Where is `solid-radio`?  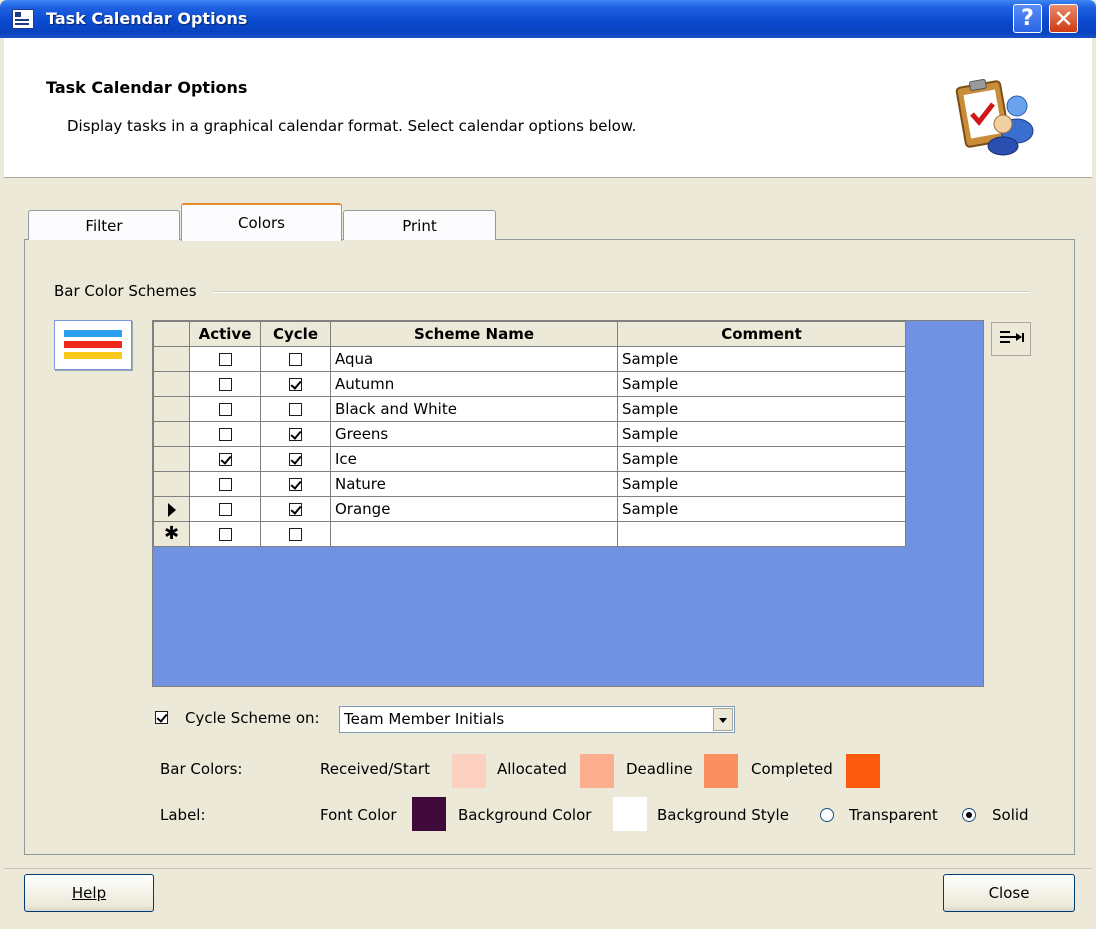
solid-radio is located at coordinates (969, 815).